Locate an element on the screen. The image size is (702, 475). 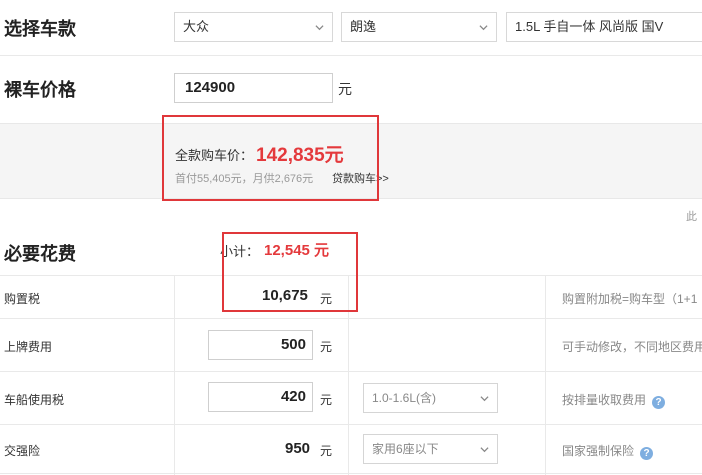
compulsory-insurance-unit: 元 is located at coordinates (326, 451).